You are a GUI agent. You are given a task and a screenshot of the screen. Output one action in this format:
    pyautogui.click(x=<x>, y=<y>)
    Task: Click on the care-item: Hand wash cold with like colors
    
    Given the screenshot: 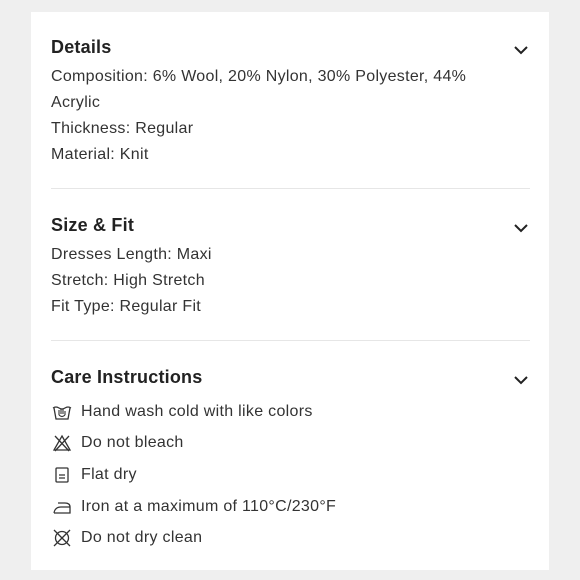 What is the action you would take?
    pyautogui.click(x=291, y=412)
    